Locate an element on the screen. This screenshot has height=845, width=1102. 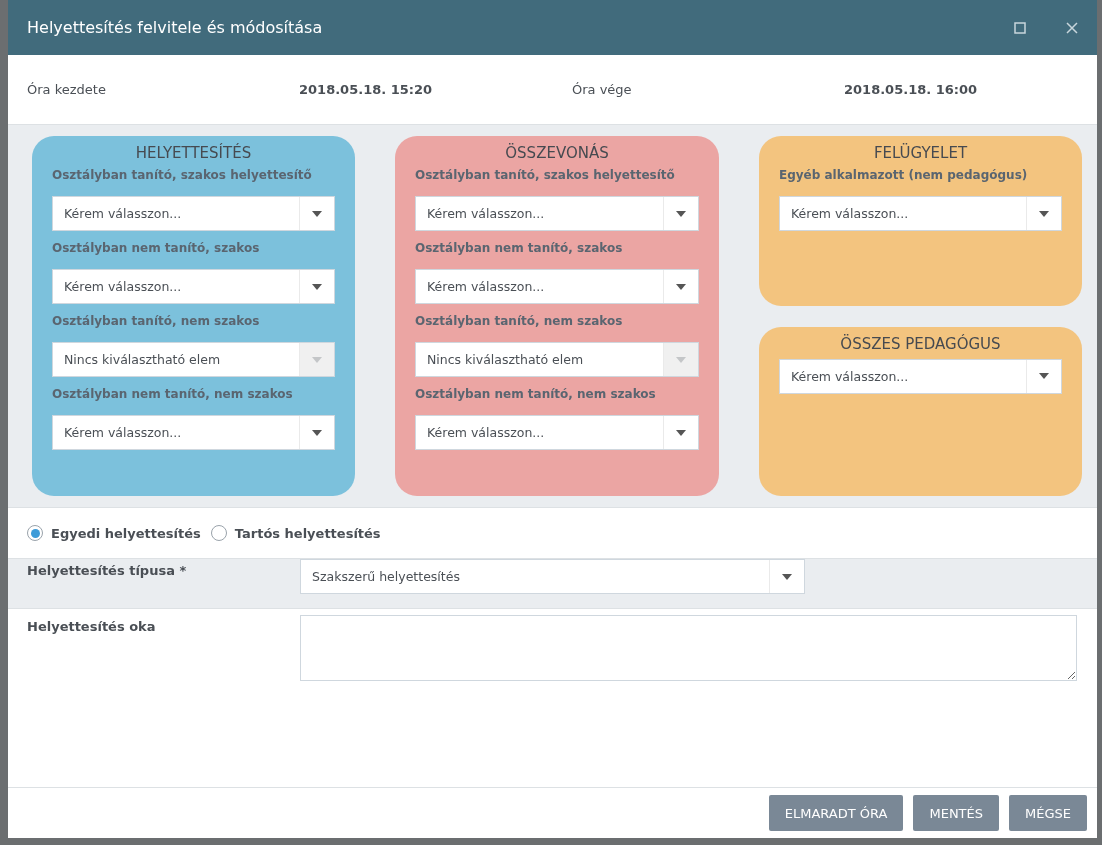
close-icon is located at coordinates (1072, 27).